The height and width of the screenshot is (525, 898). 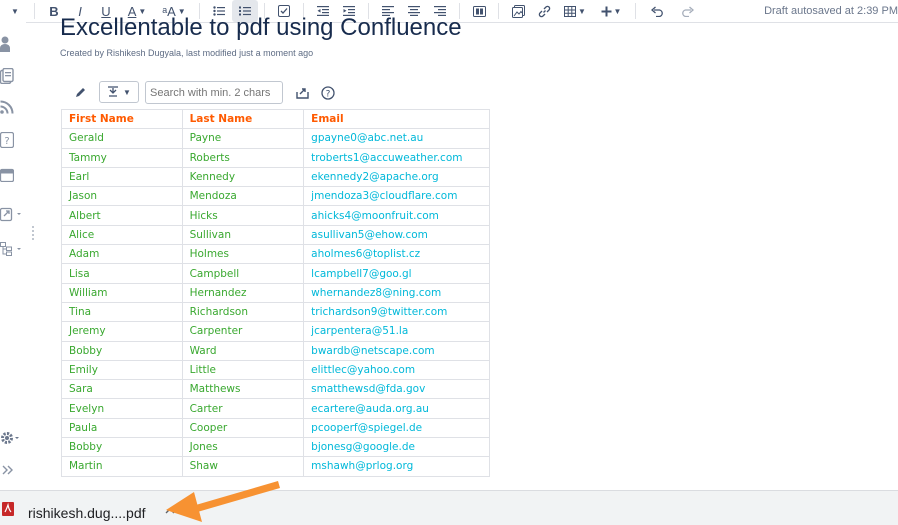 What do you see at coordinates (243, 408) in the screenshot?
I see `cell-last-name: Carter` at bounding box center [243, 408].